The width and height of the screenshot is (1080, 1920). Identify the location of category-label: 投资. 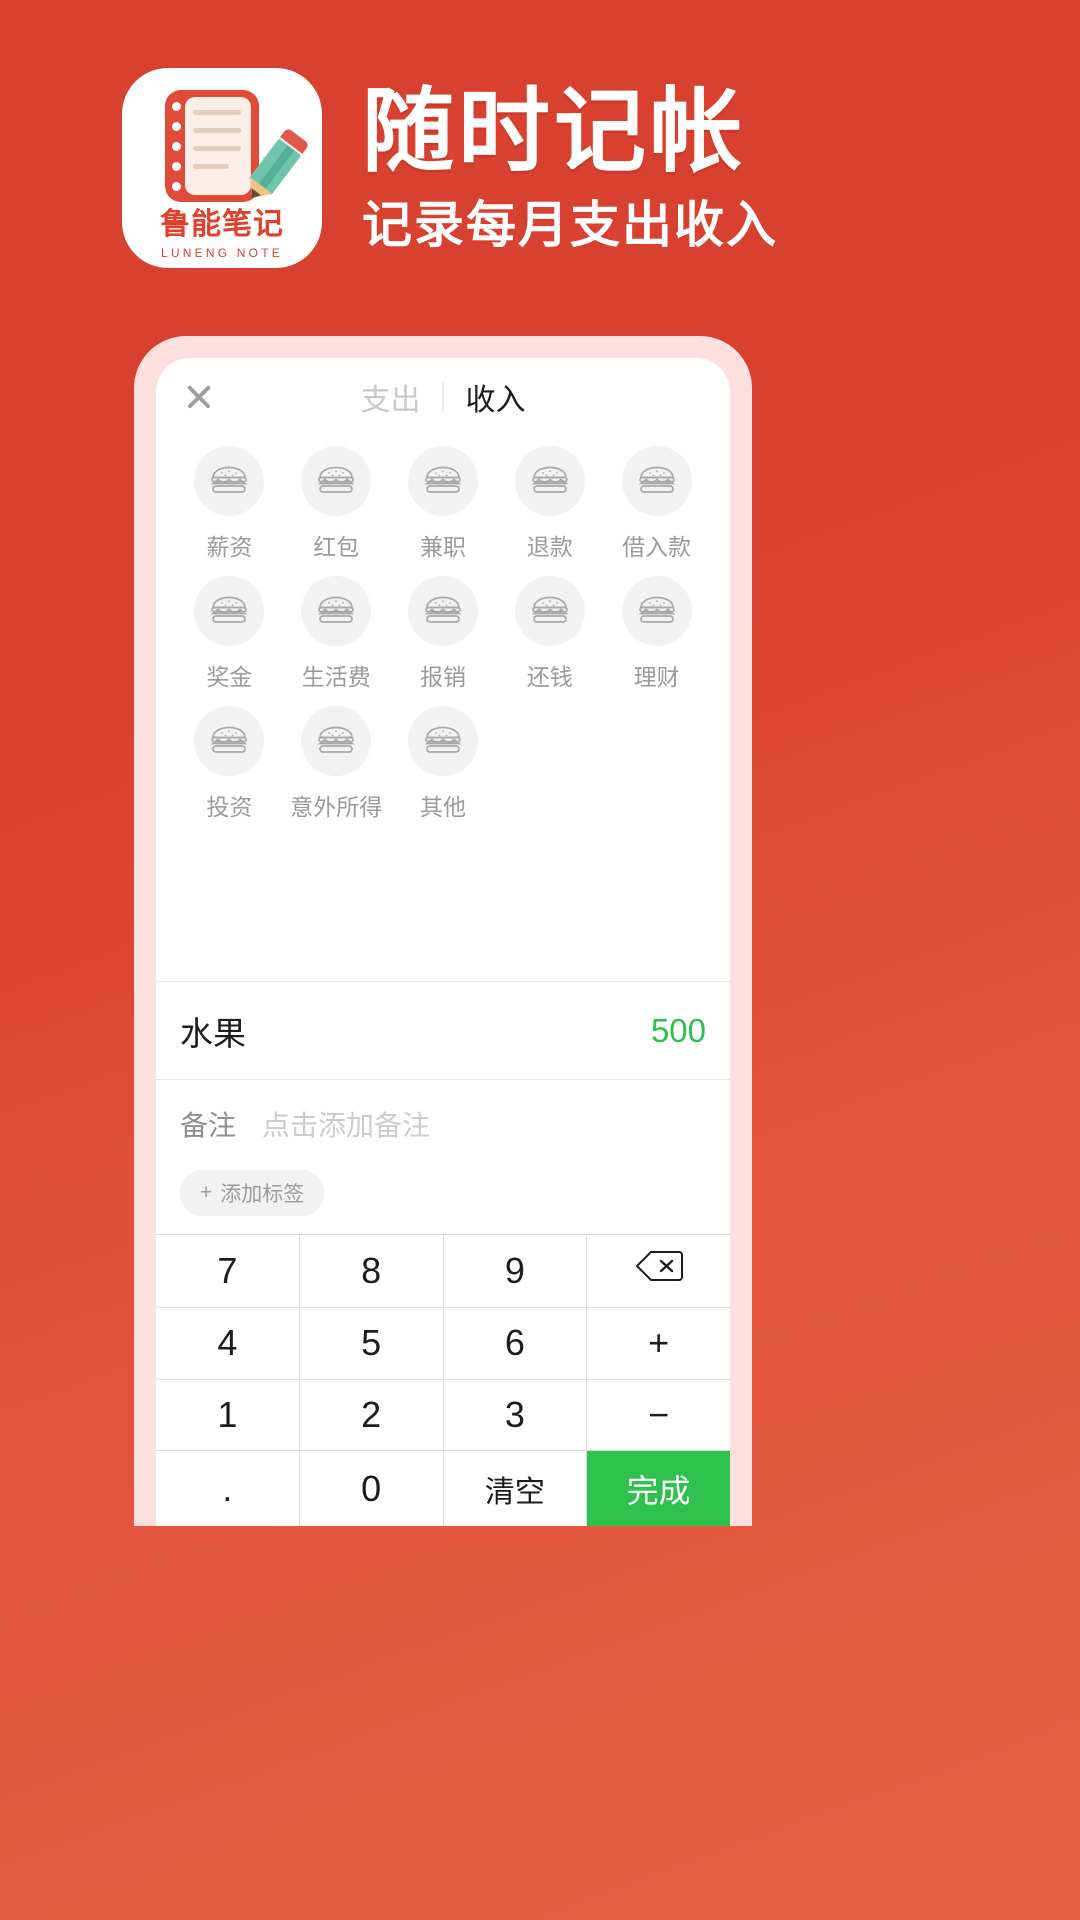
(229, 807).